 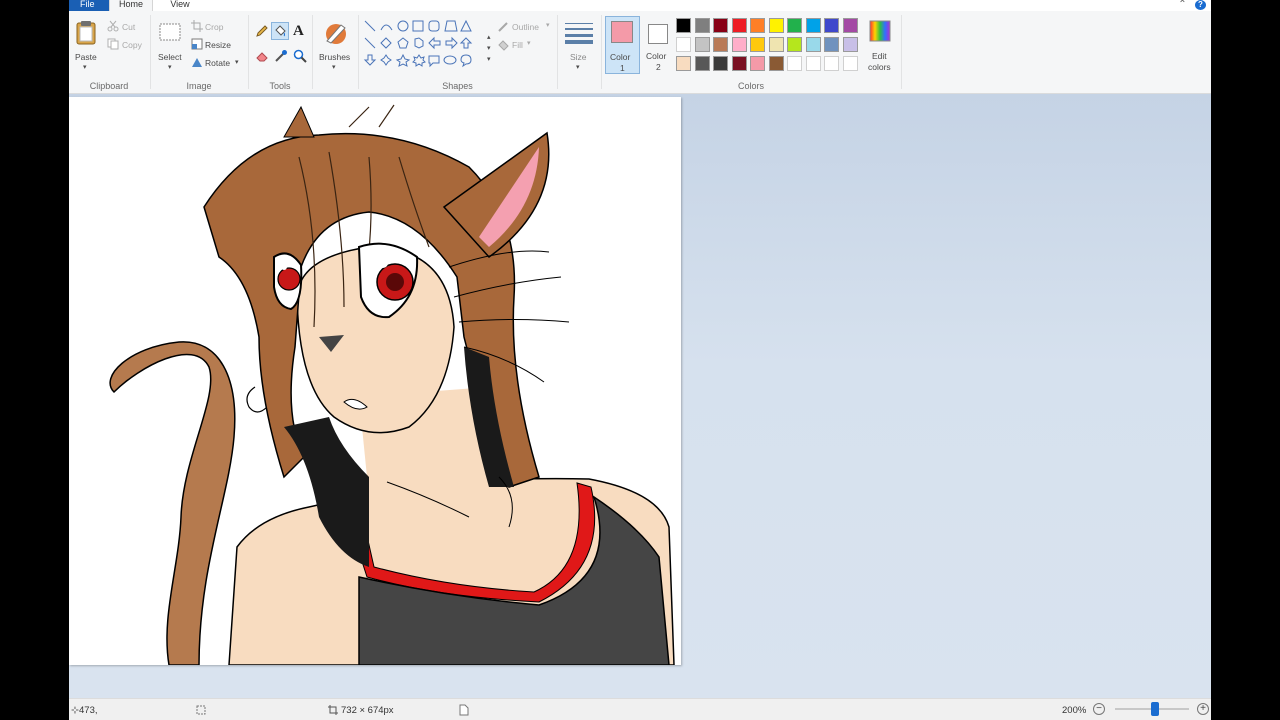 What do you see at coordinates (489, 37) in the screenshot?
I see `chevron-up-icon: ▴` at bounding box center [489, 37].